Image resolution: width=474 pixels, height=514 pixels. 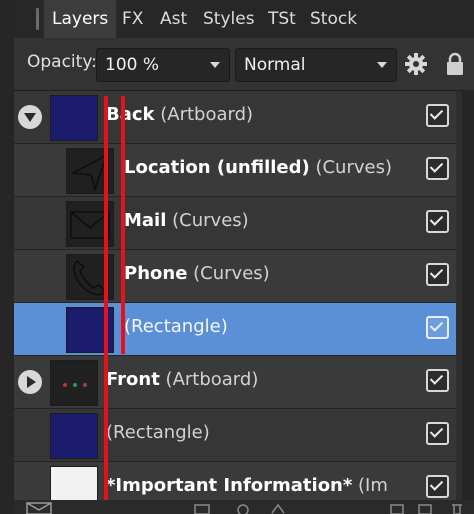 I want to click on layer-label: Back (Artboard), so click(x=180, y=114).